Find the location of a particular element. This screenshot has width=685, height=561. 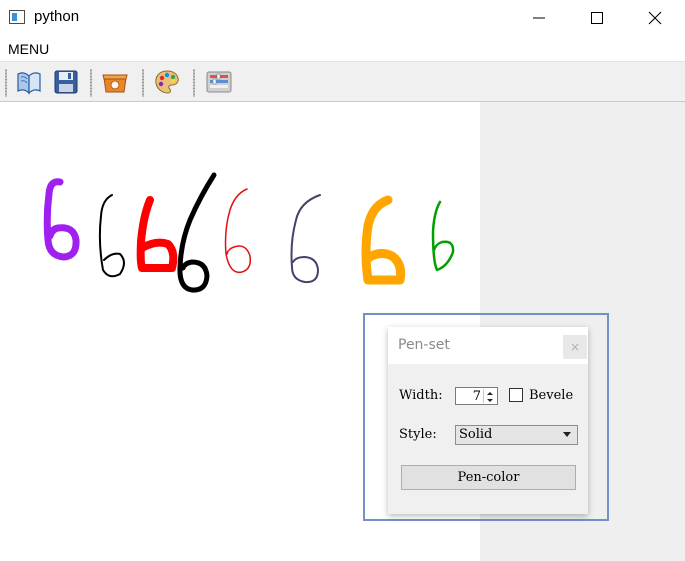

maximize-icon is located at coordinates (597, 18).